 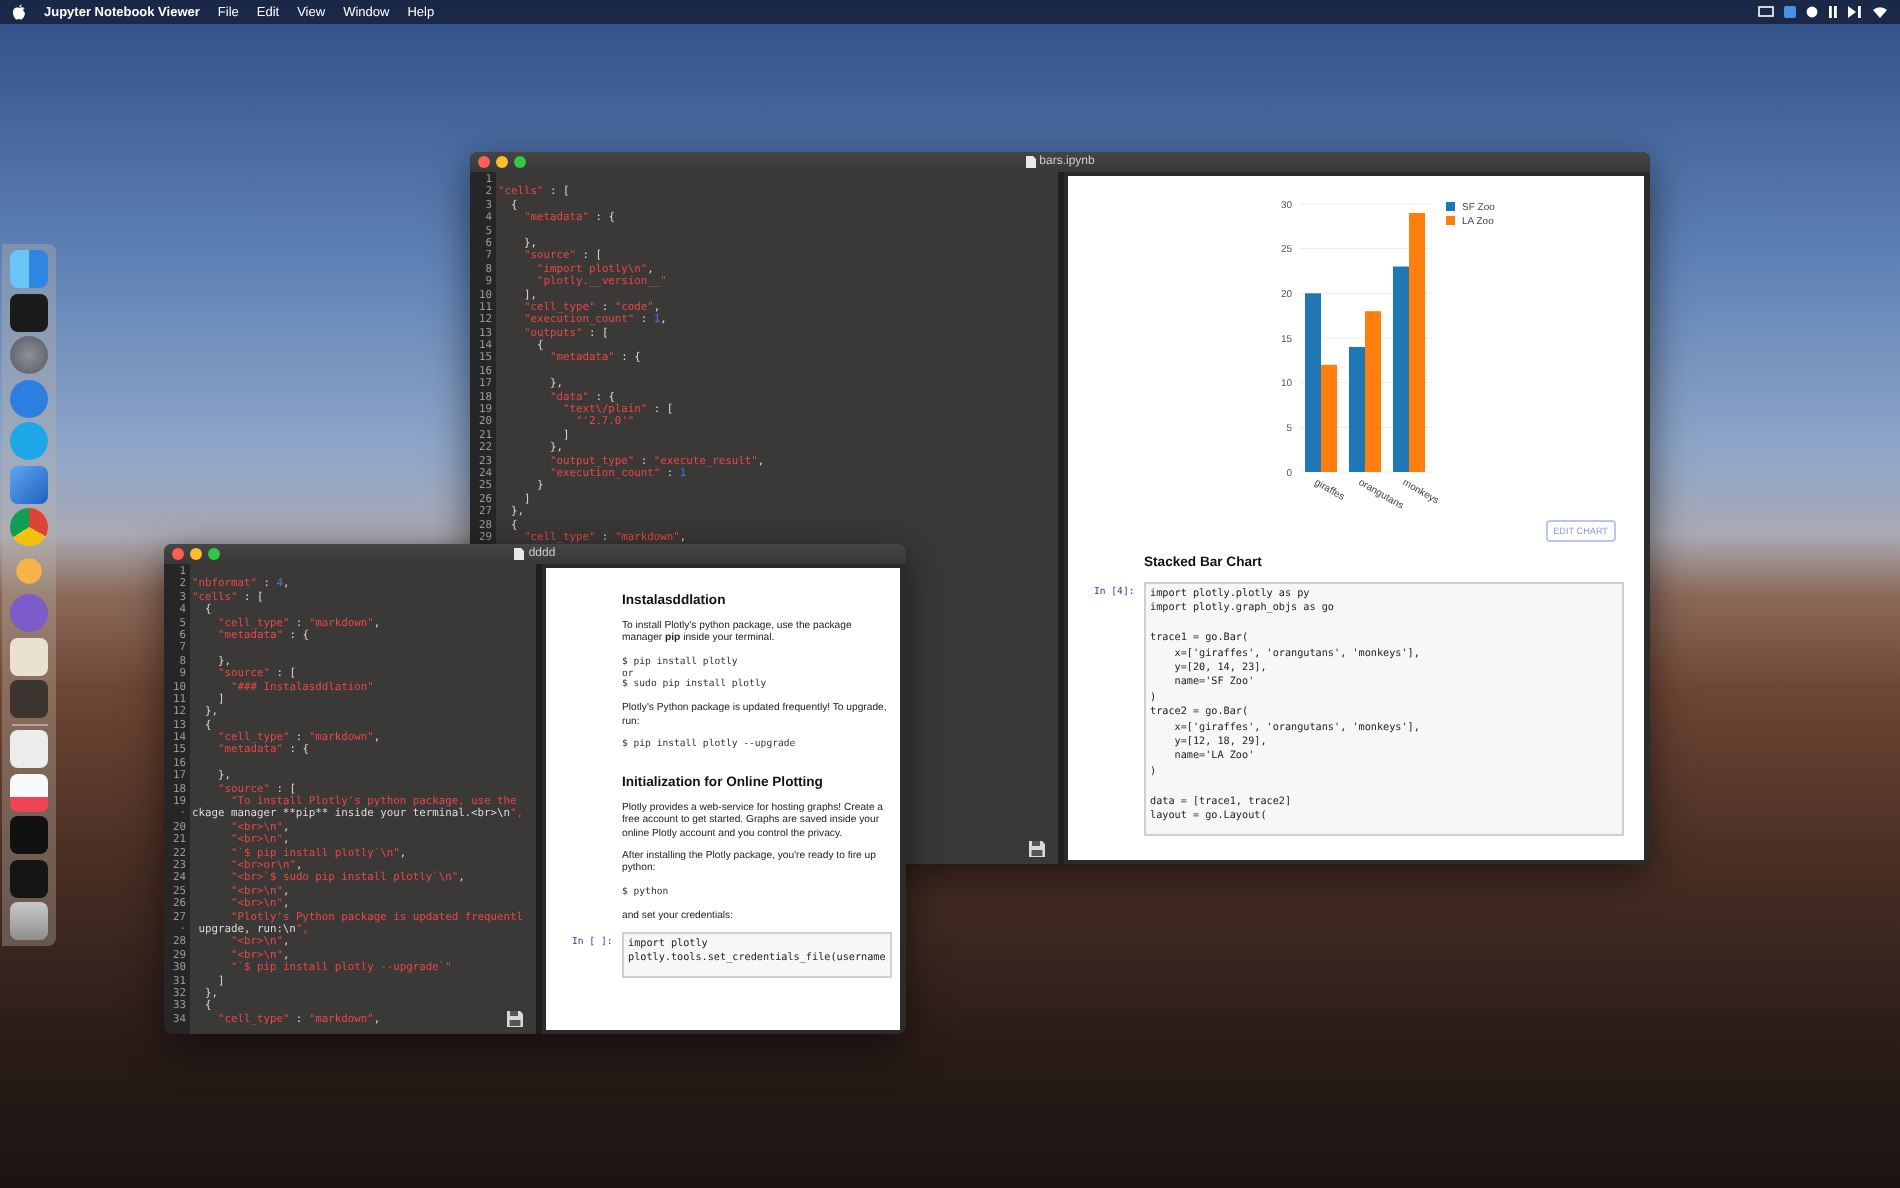 I want to click on skip-icon, so click(x=1855, y=12).